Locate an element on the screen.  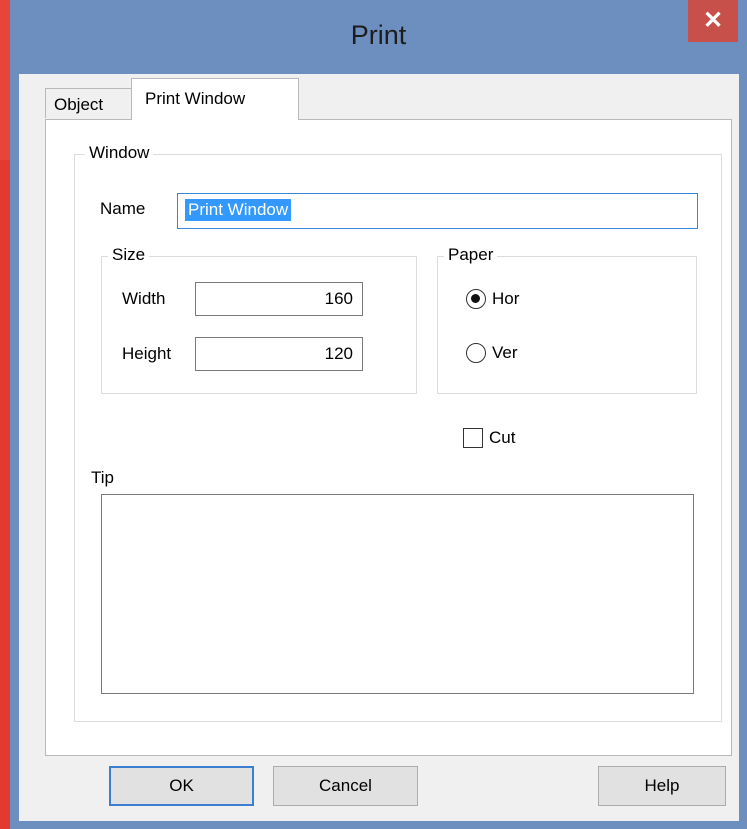
width-label: Width is located at coordinates (144, 298).